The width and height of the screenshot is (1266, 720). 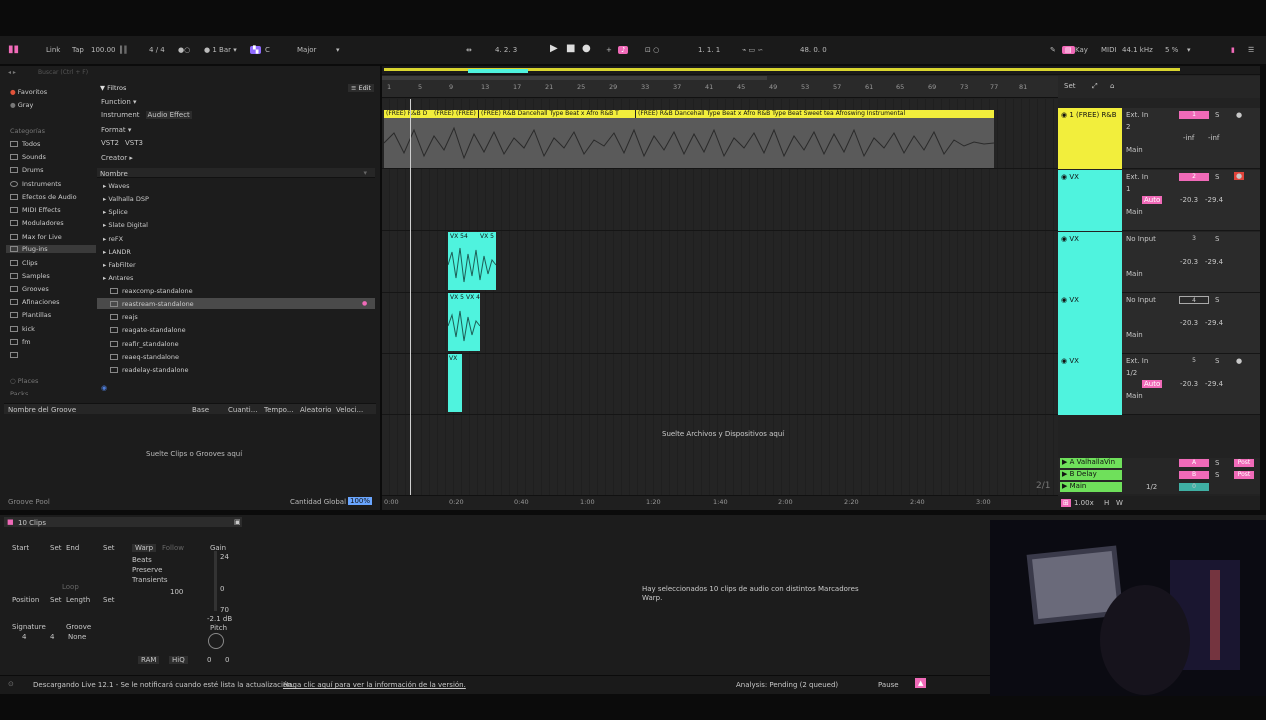 I want to click on menu-icon: ☰, so click(x=1251, y=50).